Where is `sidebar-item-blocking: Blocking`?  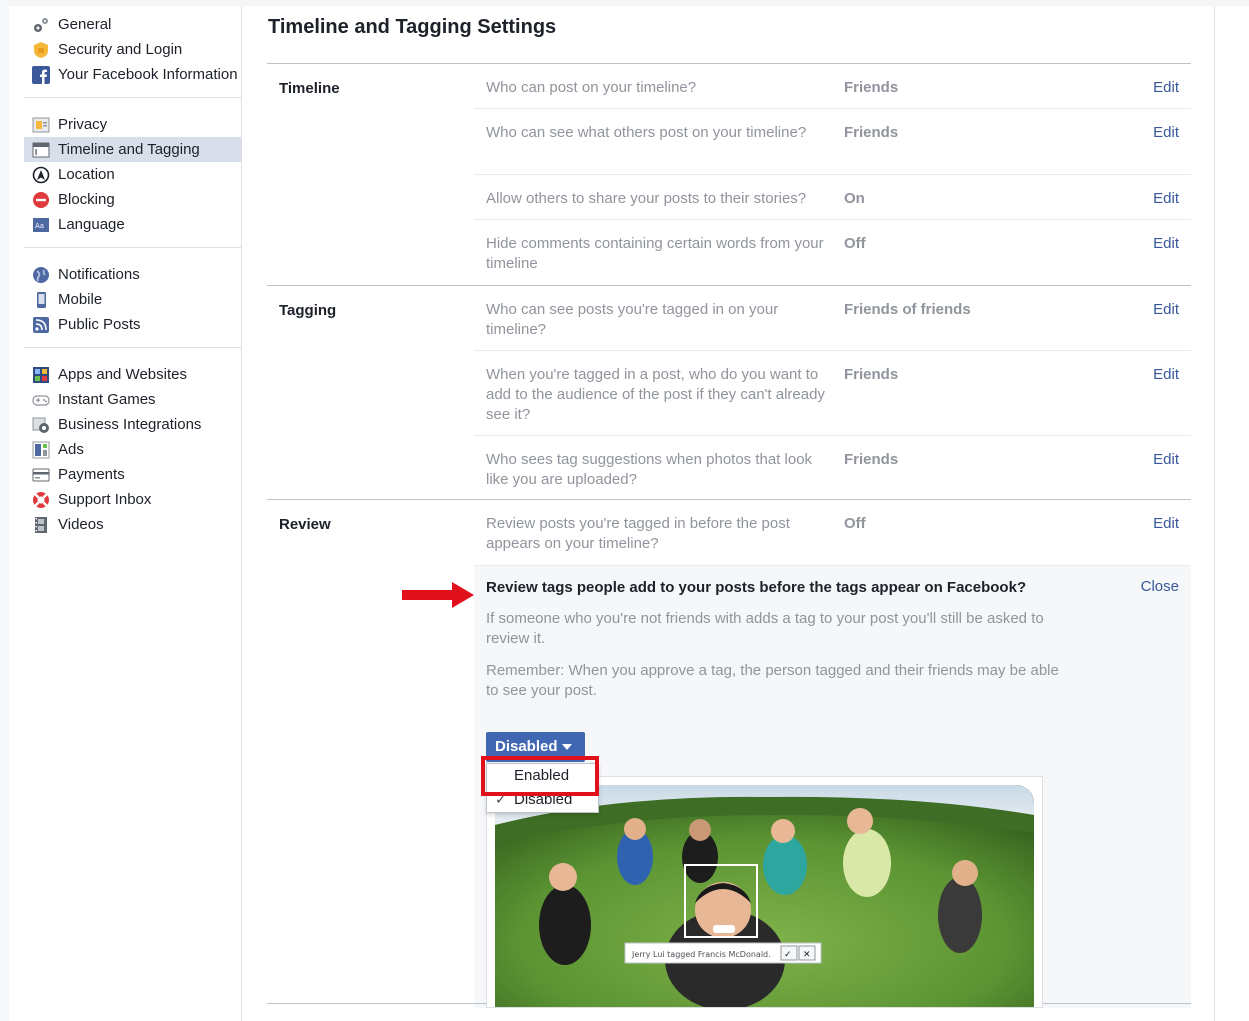 sidebar-item-blocking: Blocking is located at coordinates (133, 199).